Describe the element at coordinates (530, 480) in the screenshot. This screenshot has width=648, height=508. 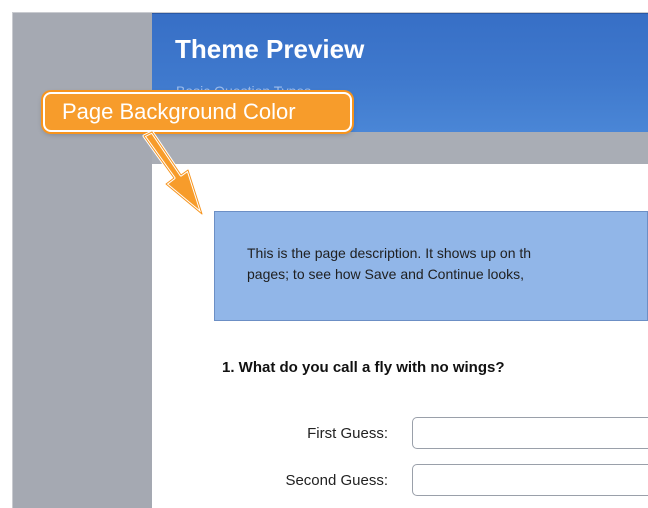
I see `second-guess-input` at that location.